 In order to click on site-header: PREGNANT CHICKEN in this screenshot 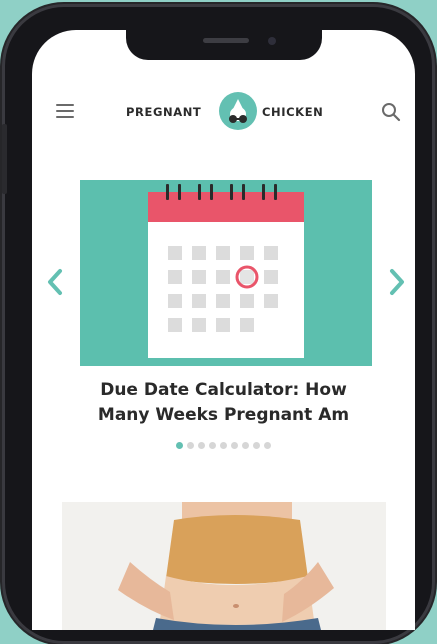, I will do `click(223, 112)`.